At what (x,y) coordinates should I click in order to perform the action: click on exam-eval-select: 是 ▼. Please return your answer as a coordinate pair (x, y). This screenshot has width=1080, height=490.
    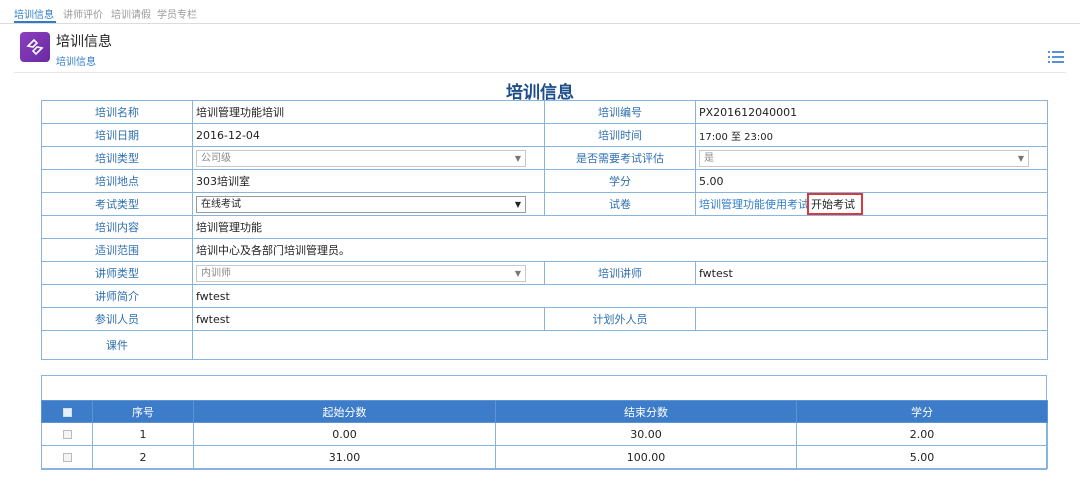
    Looking at the image, I should click on (864, 158).